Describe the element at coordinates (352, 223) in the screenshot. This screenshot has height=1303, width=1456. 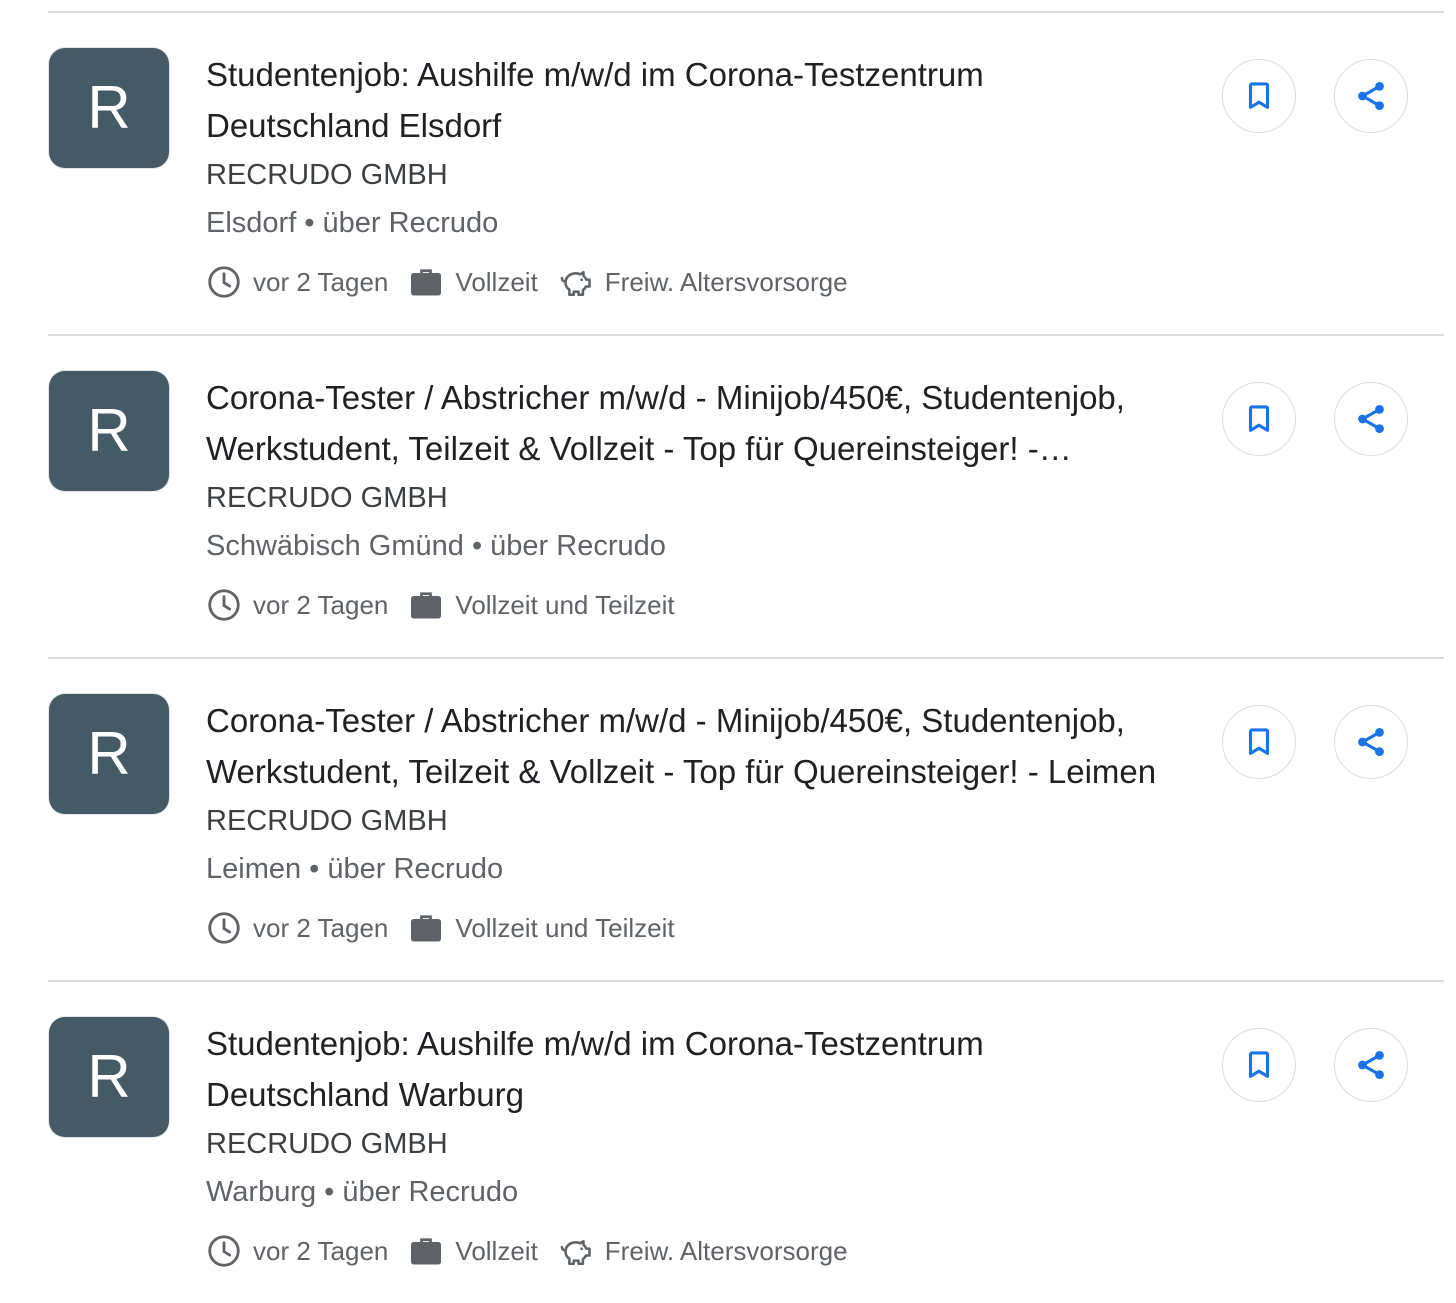
I see `job-location: Elsdorf • über Recrudo` at that location.